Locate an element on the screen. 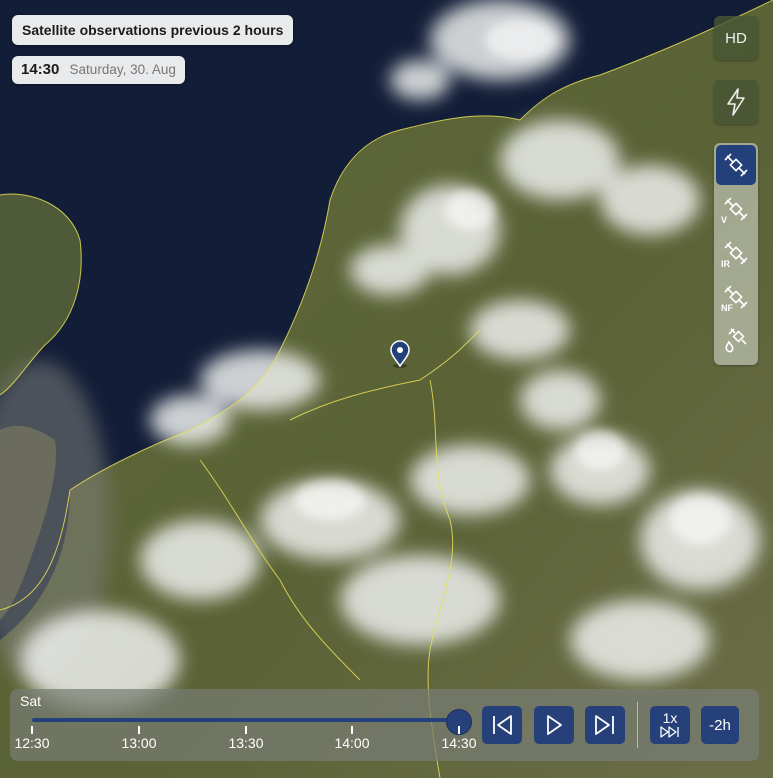 This screenshot has height=778, width=773. step-forward-button is located at coordinates (605, 725).